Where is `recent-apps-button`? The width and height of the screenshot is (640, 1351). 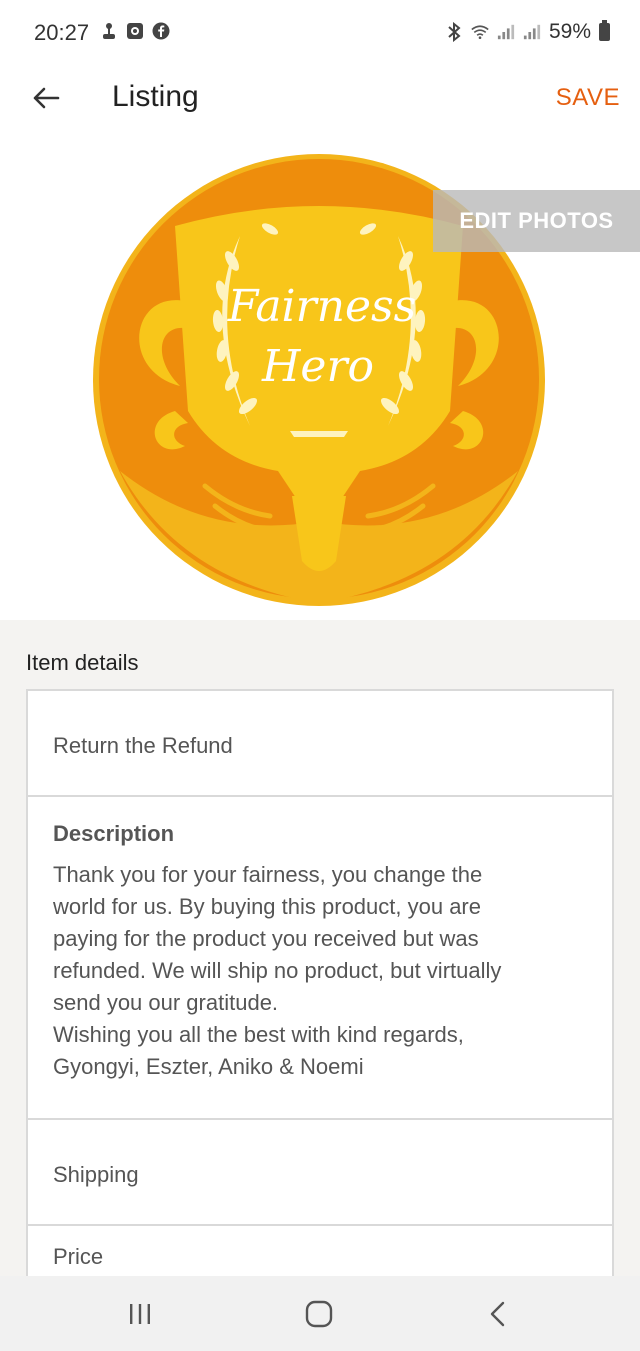
recent-apps-button is located at coordinates (140, 1314).